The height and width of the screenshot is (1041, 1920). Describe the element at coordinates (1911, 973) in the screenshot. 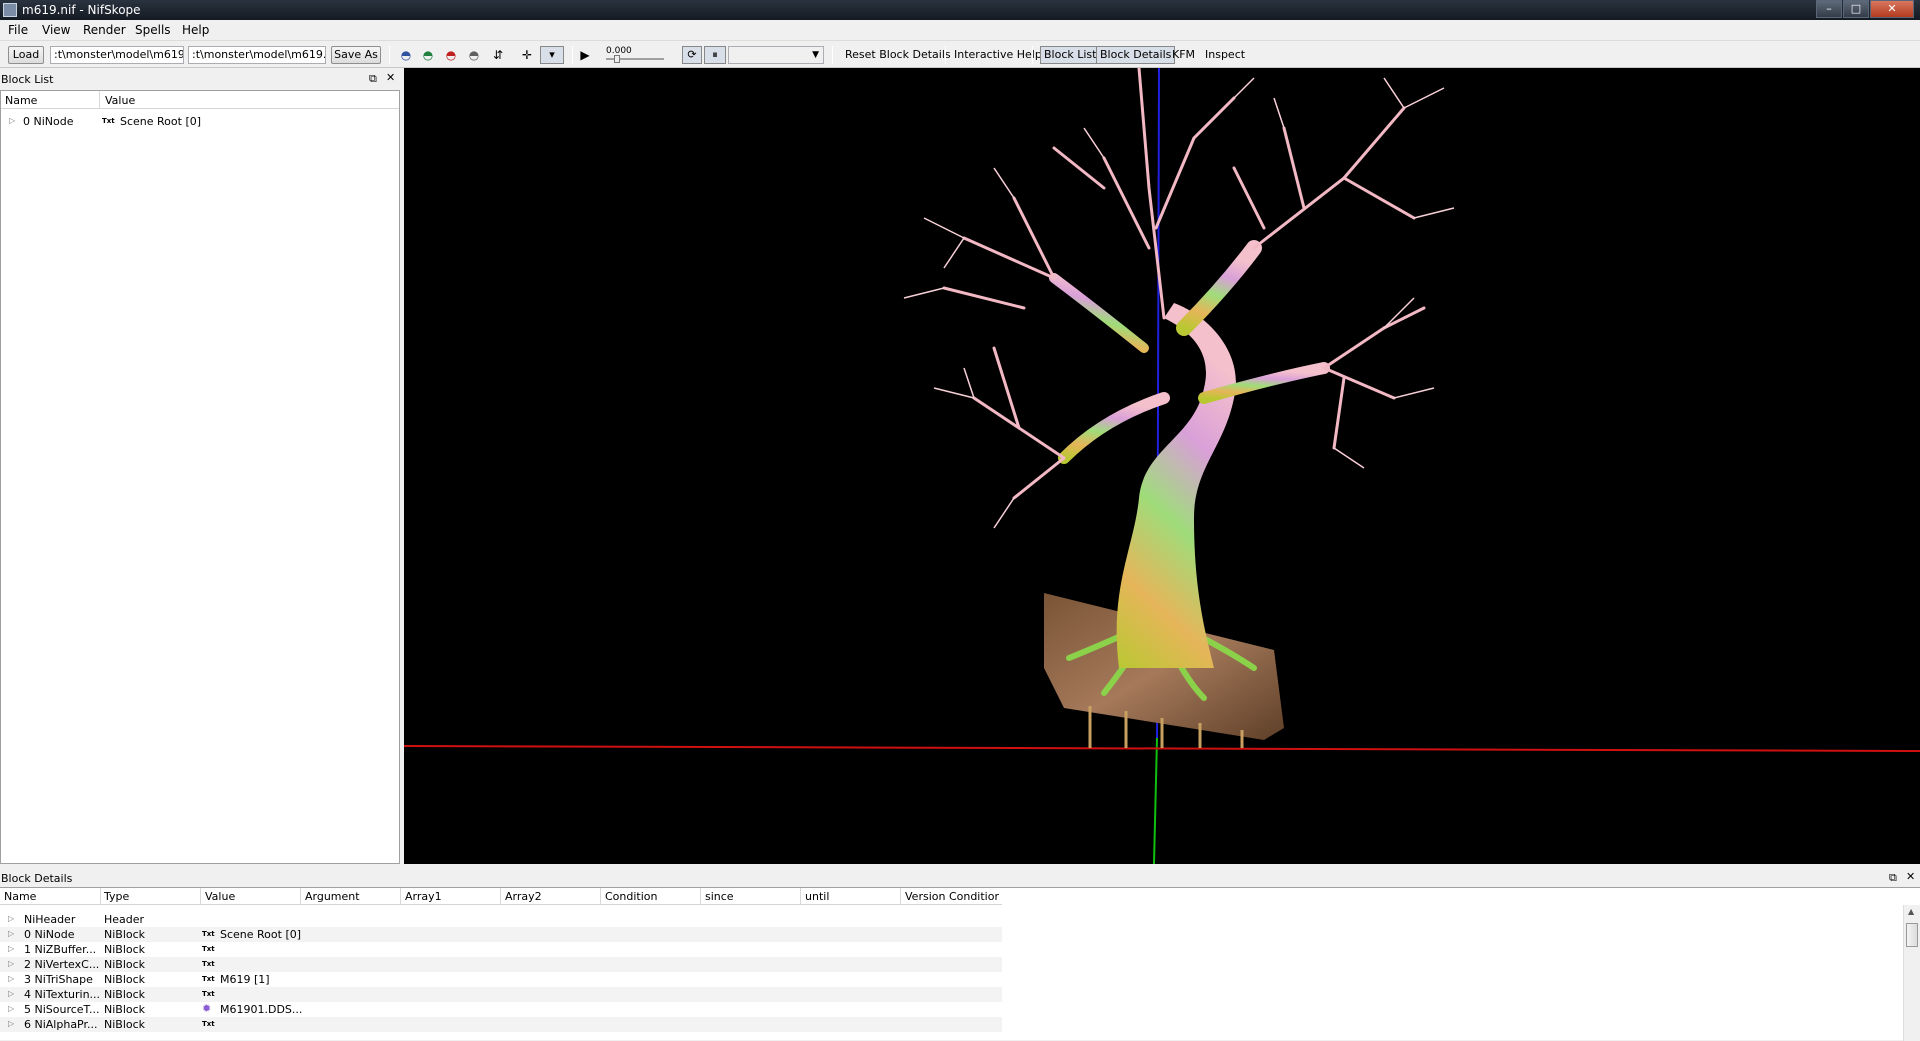

I see `vertical-scrollbar: ▲` at that location.